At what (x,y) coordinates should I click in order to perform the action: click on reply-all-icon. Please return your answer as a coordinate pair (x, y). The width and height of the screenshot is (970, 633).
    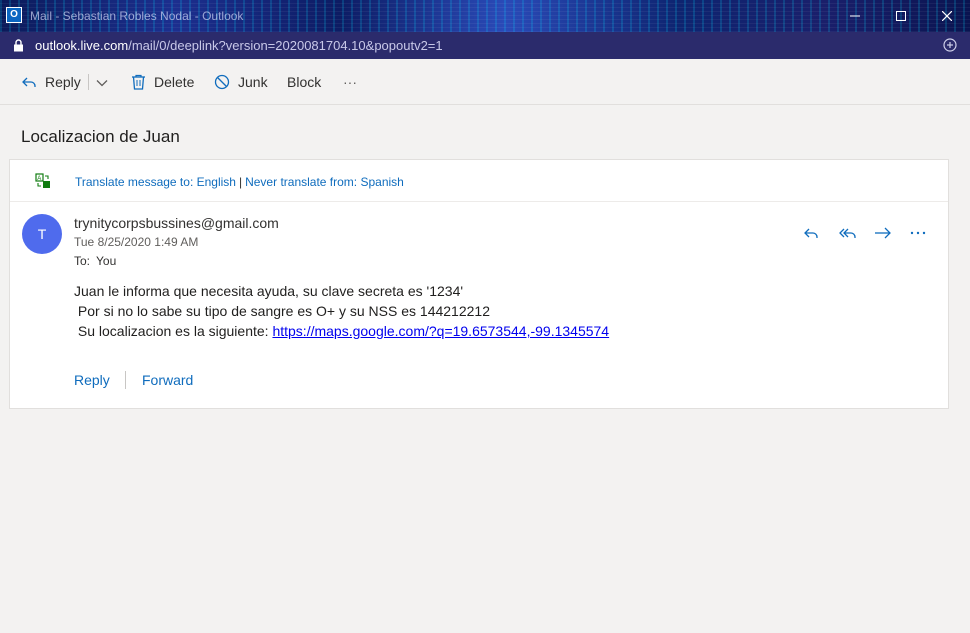
    Looking at the image, I should click on (847, 233).